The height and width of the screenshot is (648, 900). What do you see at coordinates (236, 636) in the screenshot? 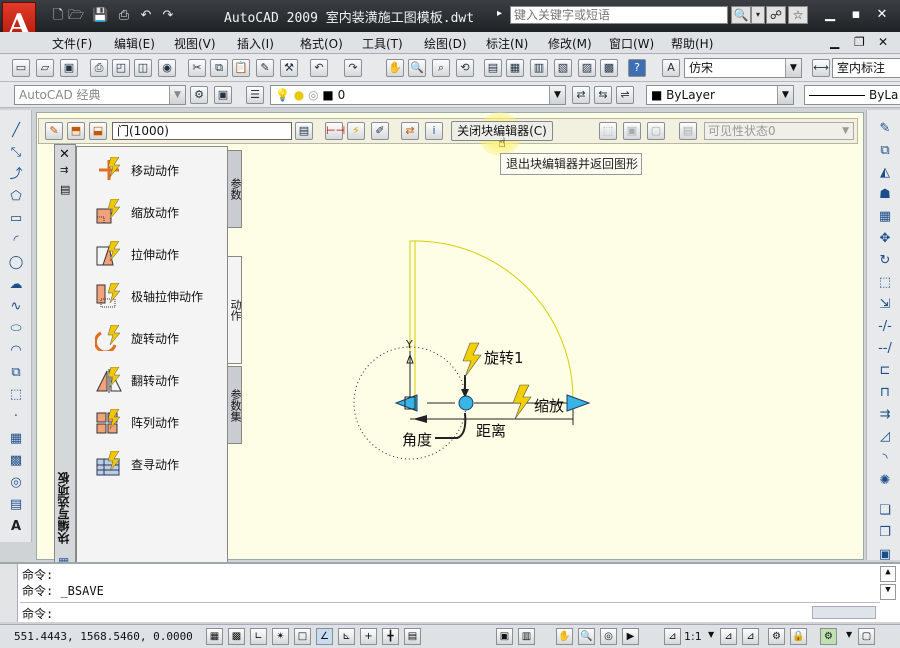
I see `grid-display-icon: ▩` at bounding box center [236, 636].